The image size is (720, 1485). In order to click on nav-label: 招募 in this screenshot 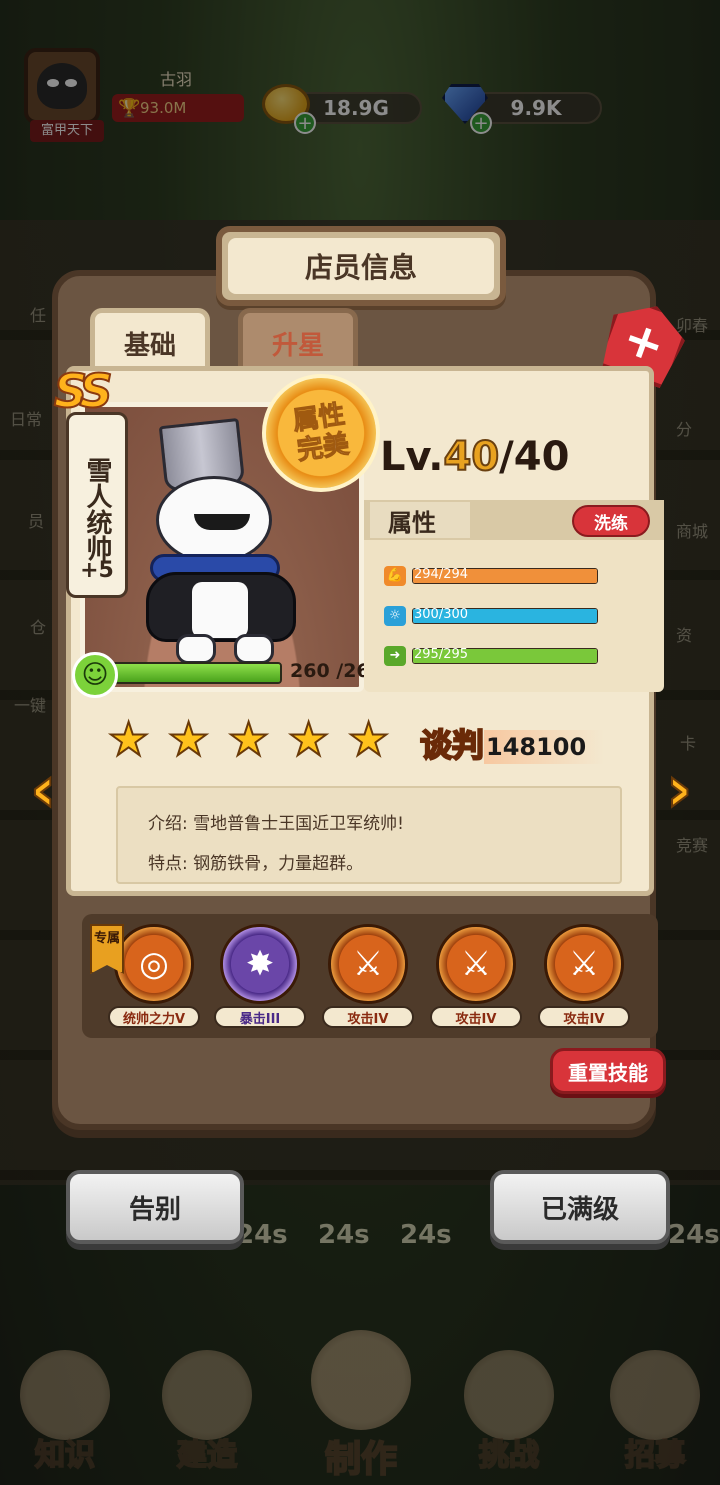, I will do `click(655, 1455)`.